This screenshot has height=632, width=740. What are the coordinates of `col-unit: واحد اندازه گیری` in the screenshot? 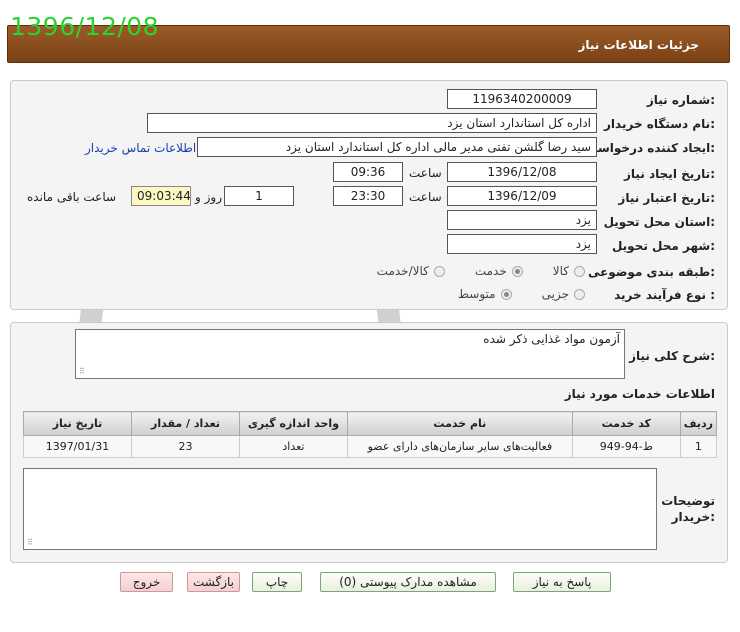 It's located at (293, 423).